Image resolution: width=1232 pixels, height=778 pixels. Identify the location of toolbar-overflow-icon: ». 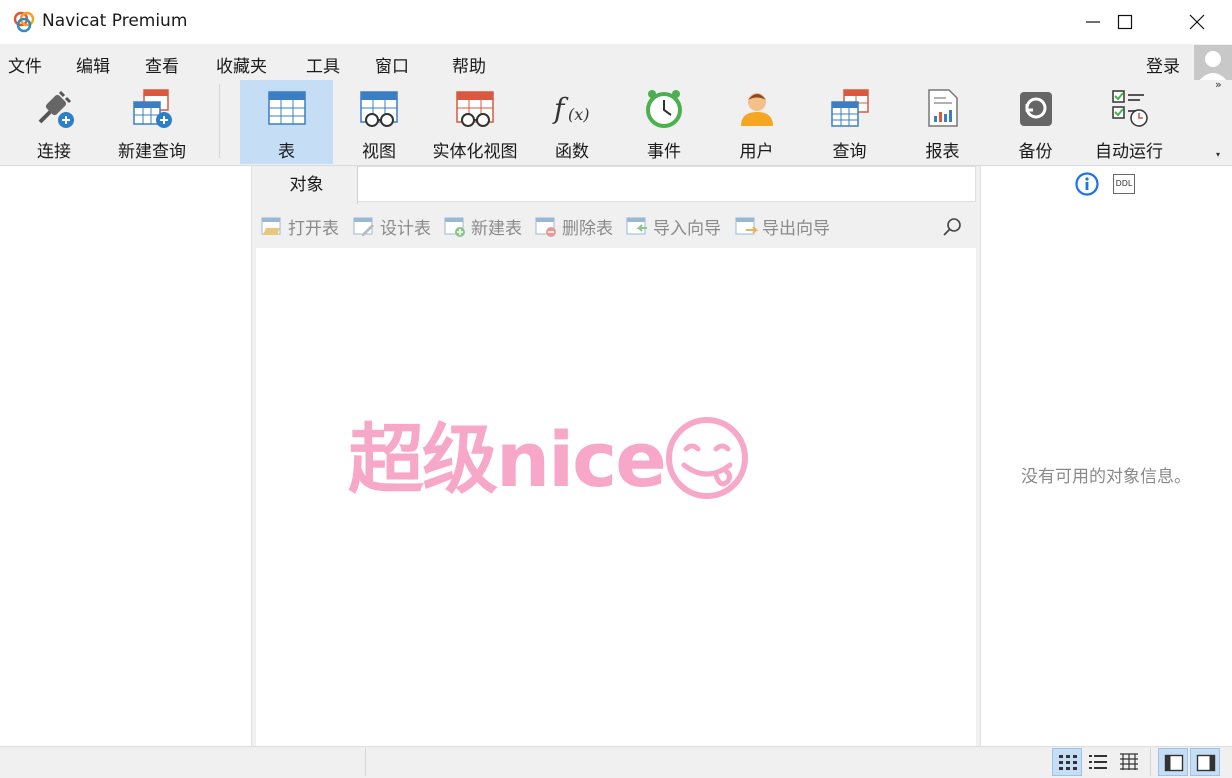
(1218, 84).